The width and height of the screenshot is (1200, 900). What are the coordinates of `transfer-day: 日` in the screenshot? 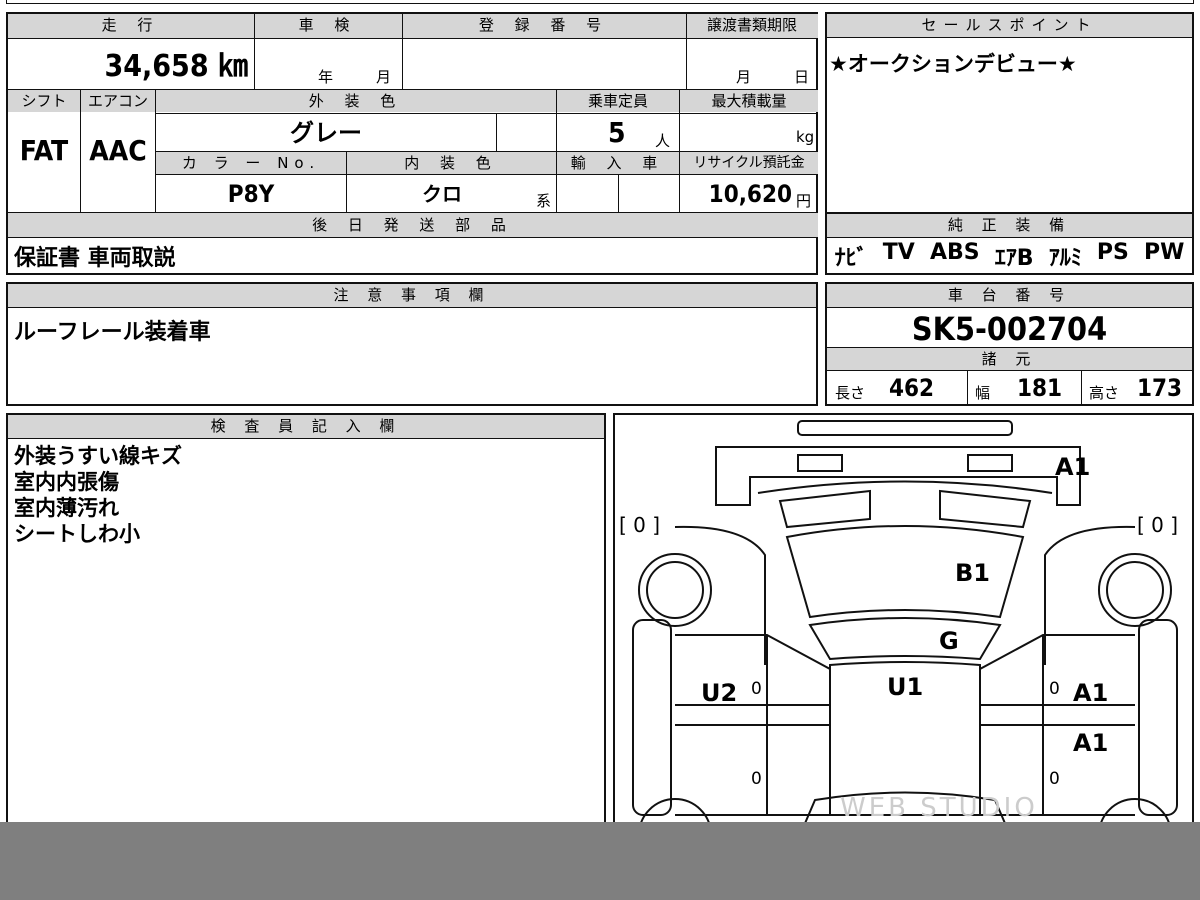 It's located at (802, 77).